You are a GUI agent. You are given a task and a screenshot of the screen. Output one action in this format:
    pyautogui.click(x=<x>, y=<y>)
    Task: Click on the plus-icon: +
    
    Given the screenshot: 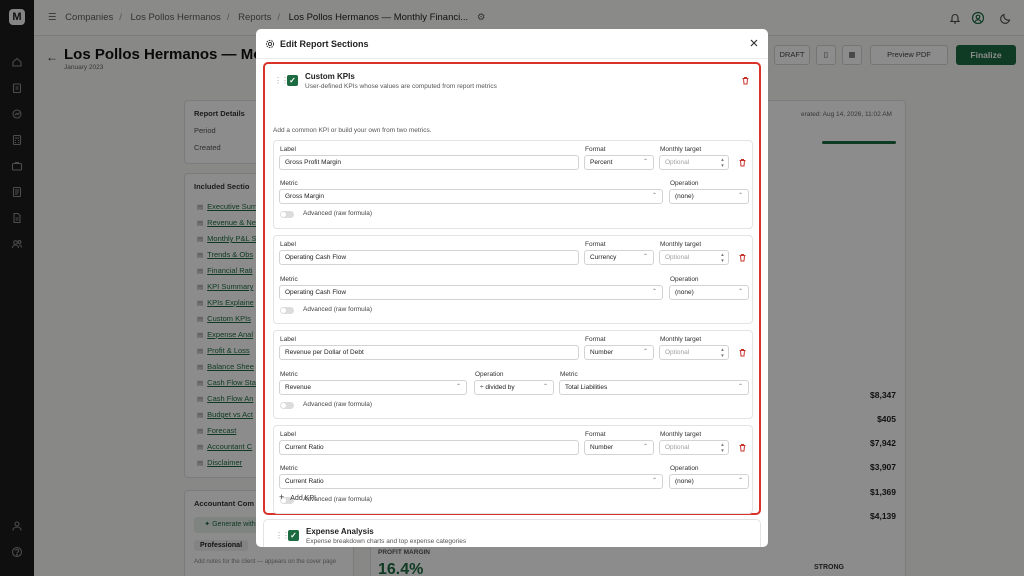 What is the action you would take?
    pyautogui.click(x=282, y=497)
    